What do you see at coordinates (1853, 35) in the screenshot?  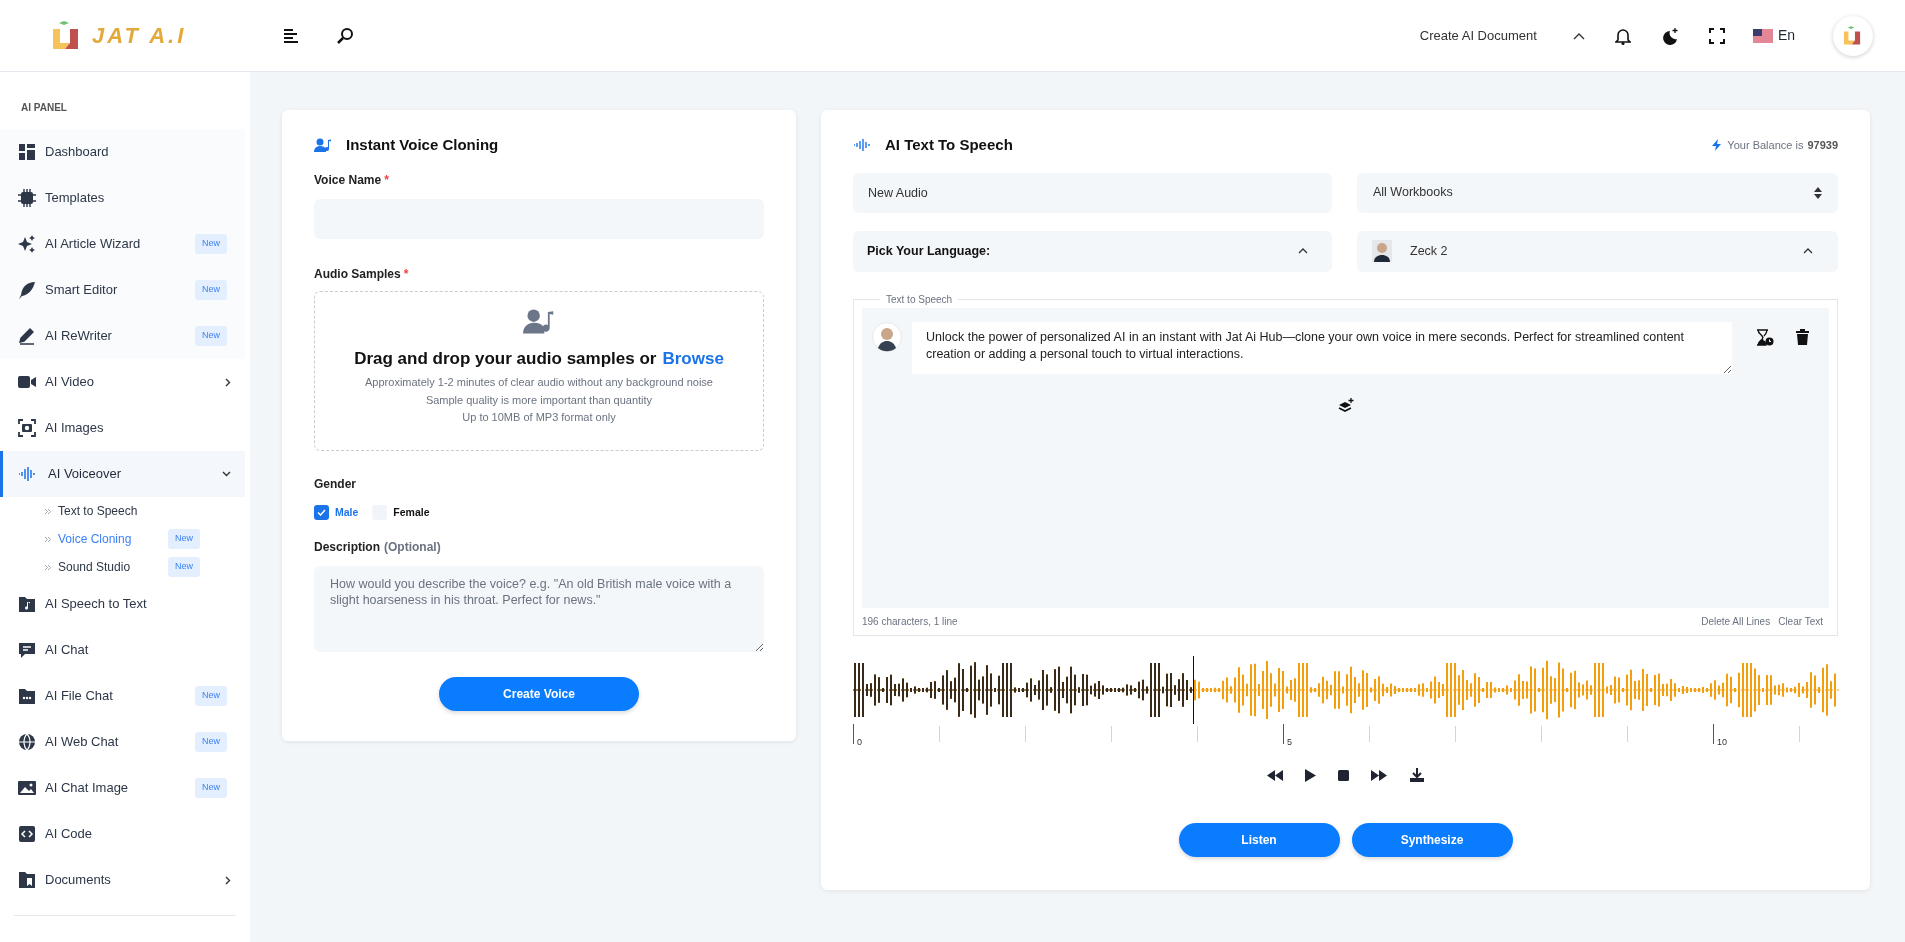 I see `profile-avatar` at bounding box center [1853, 35].